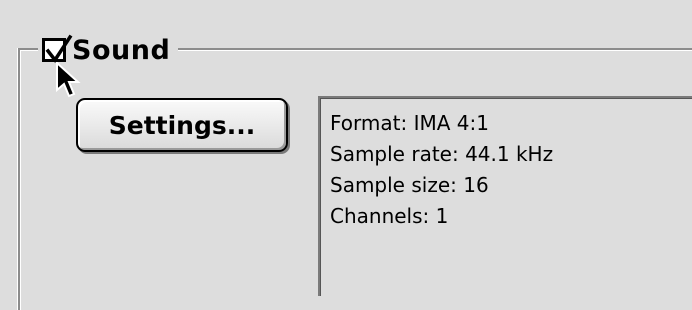 This screenshot has height=310, width=692. What do you see at coordinates (389, 216) in the screenshot?
I see `channels-line: Channels: 1` at bounding box center [389, 216].